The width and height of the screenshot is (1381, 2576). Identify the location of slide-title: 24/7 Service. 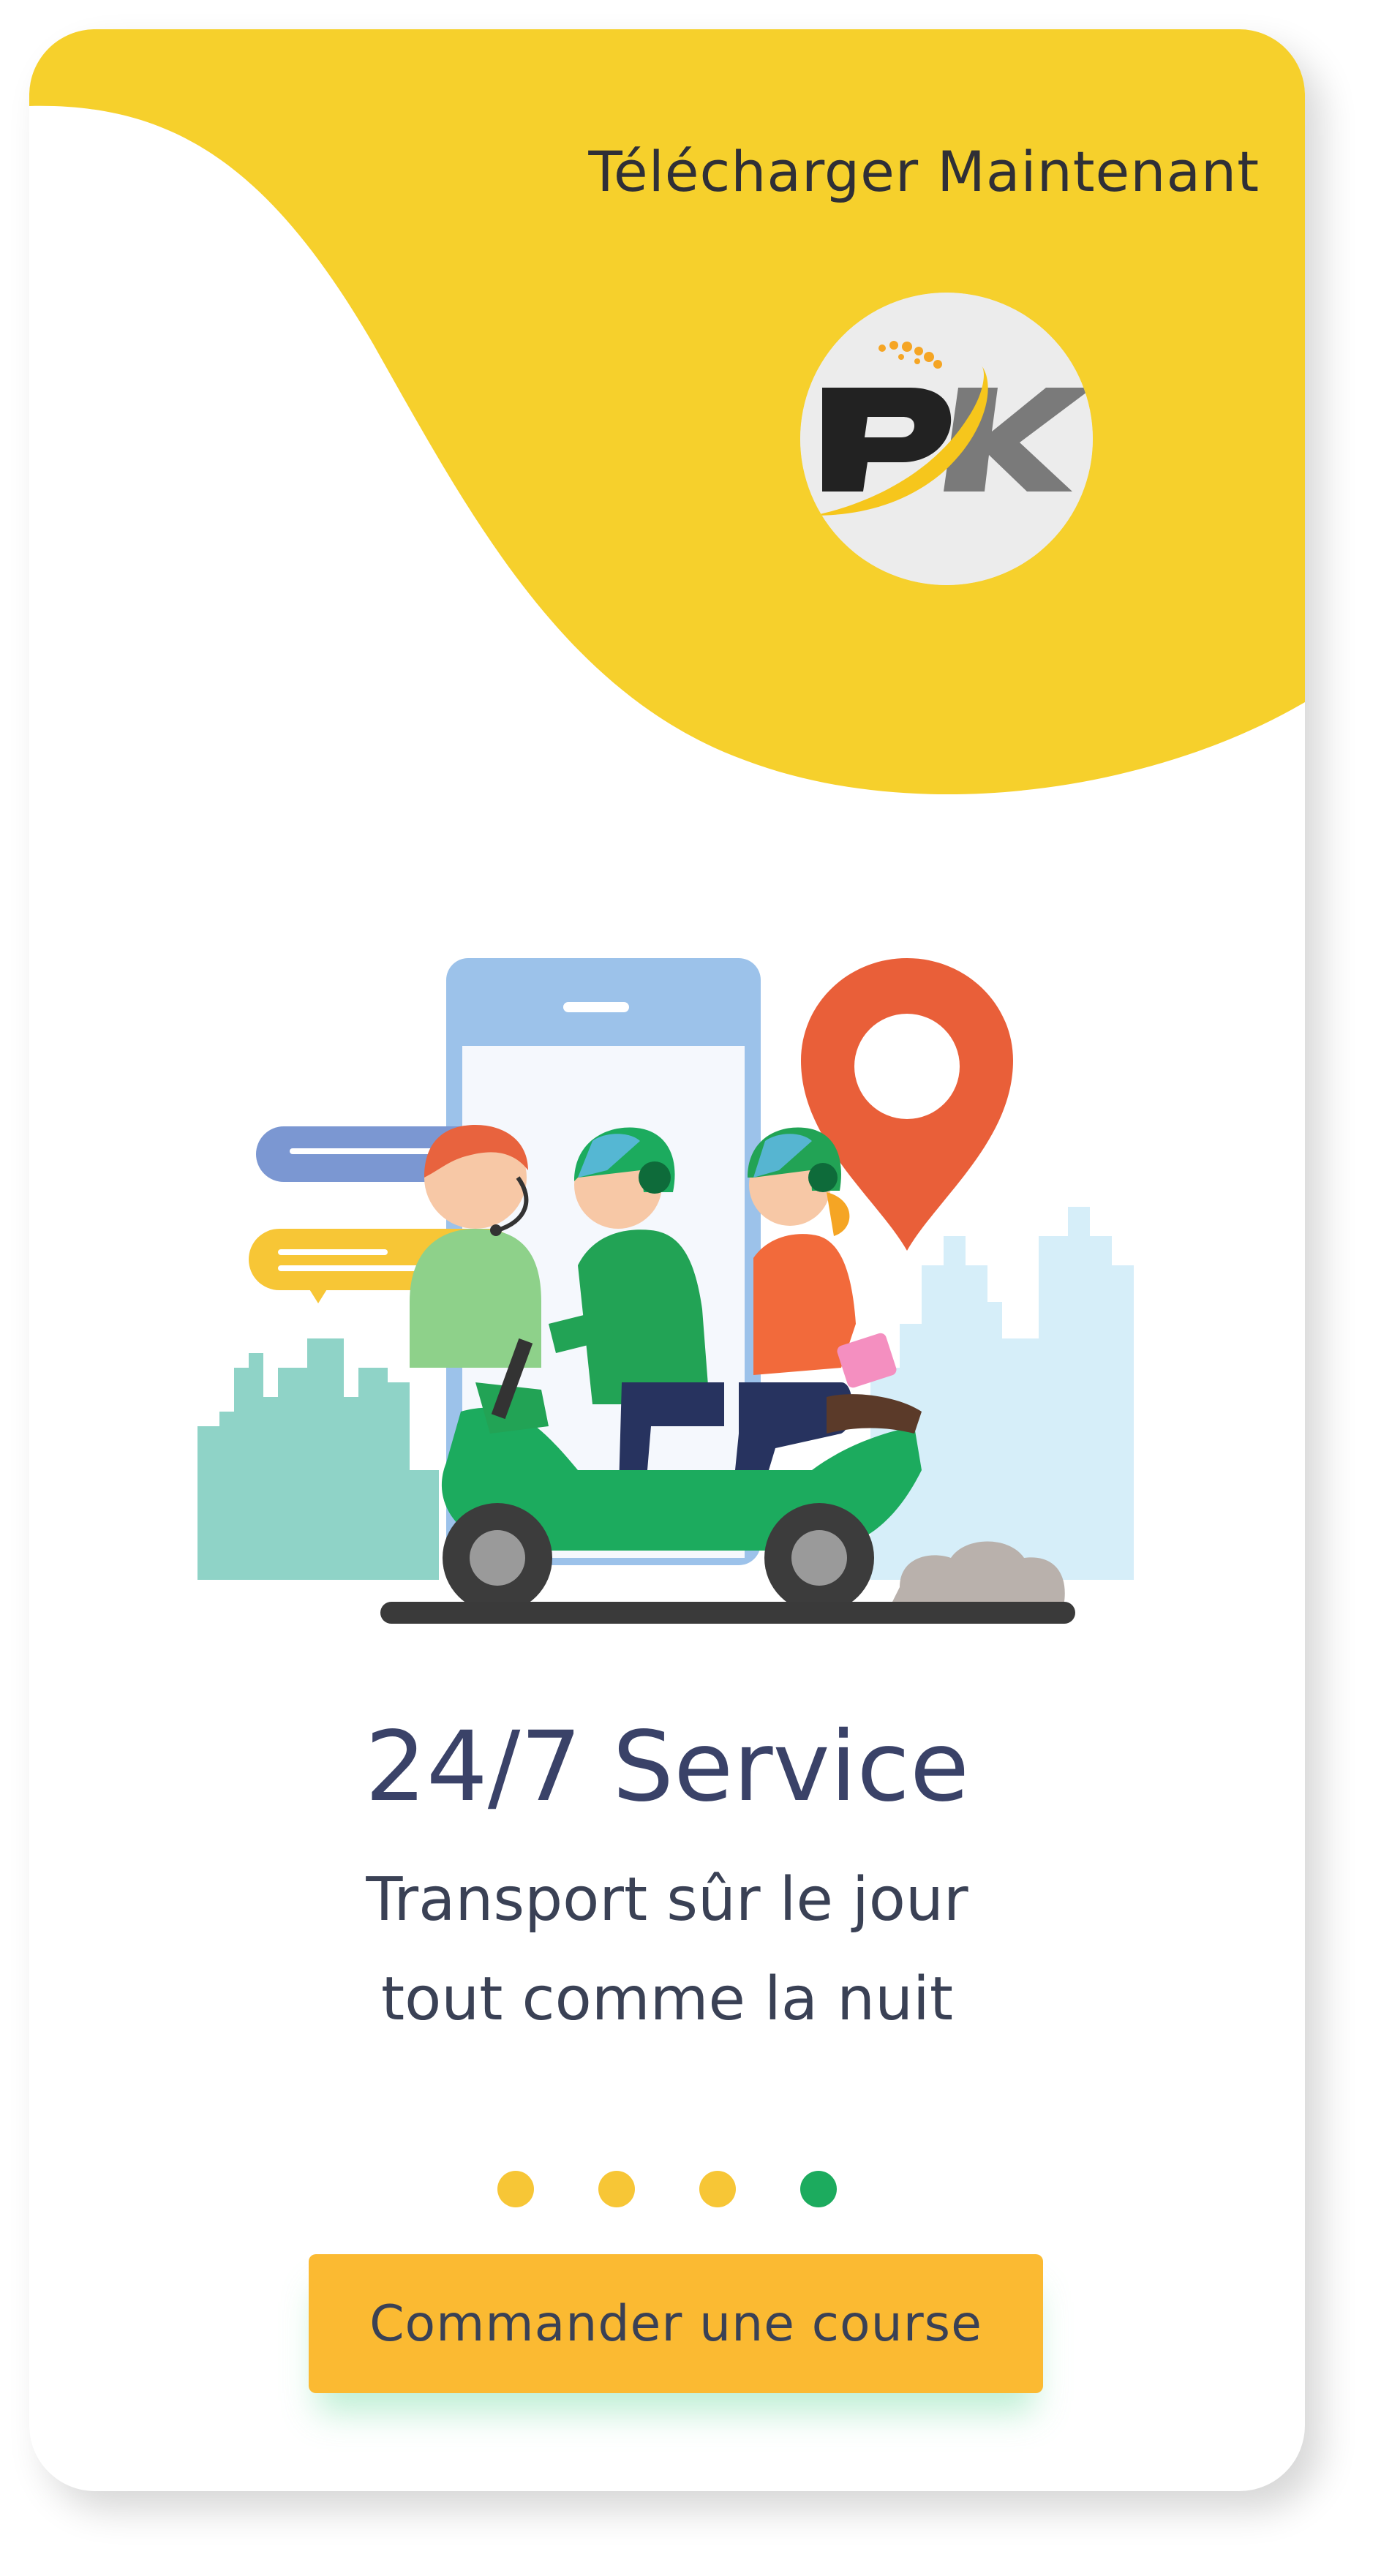
(667, 1767).